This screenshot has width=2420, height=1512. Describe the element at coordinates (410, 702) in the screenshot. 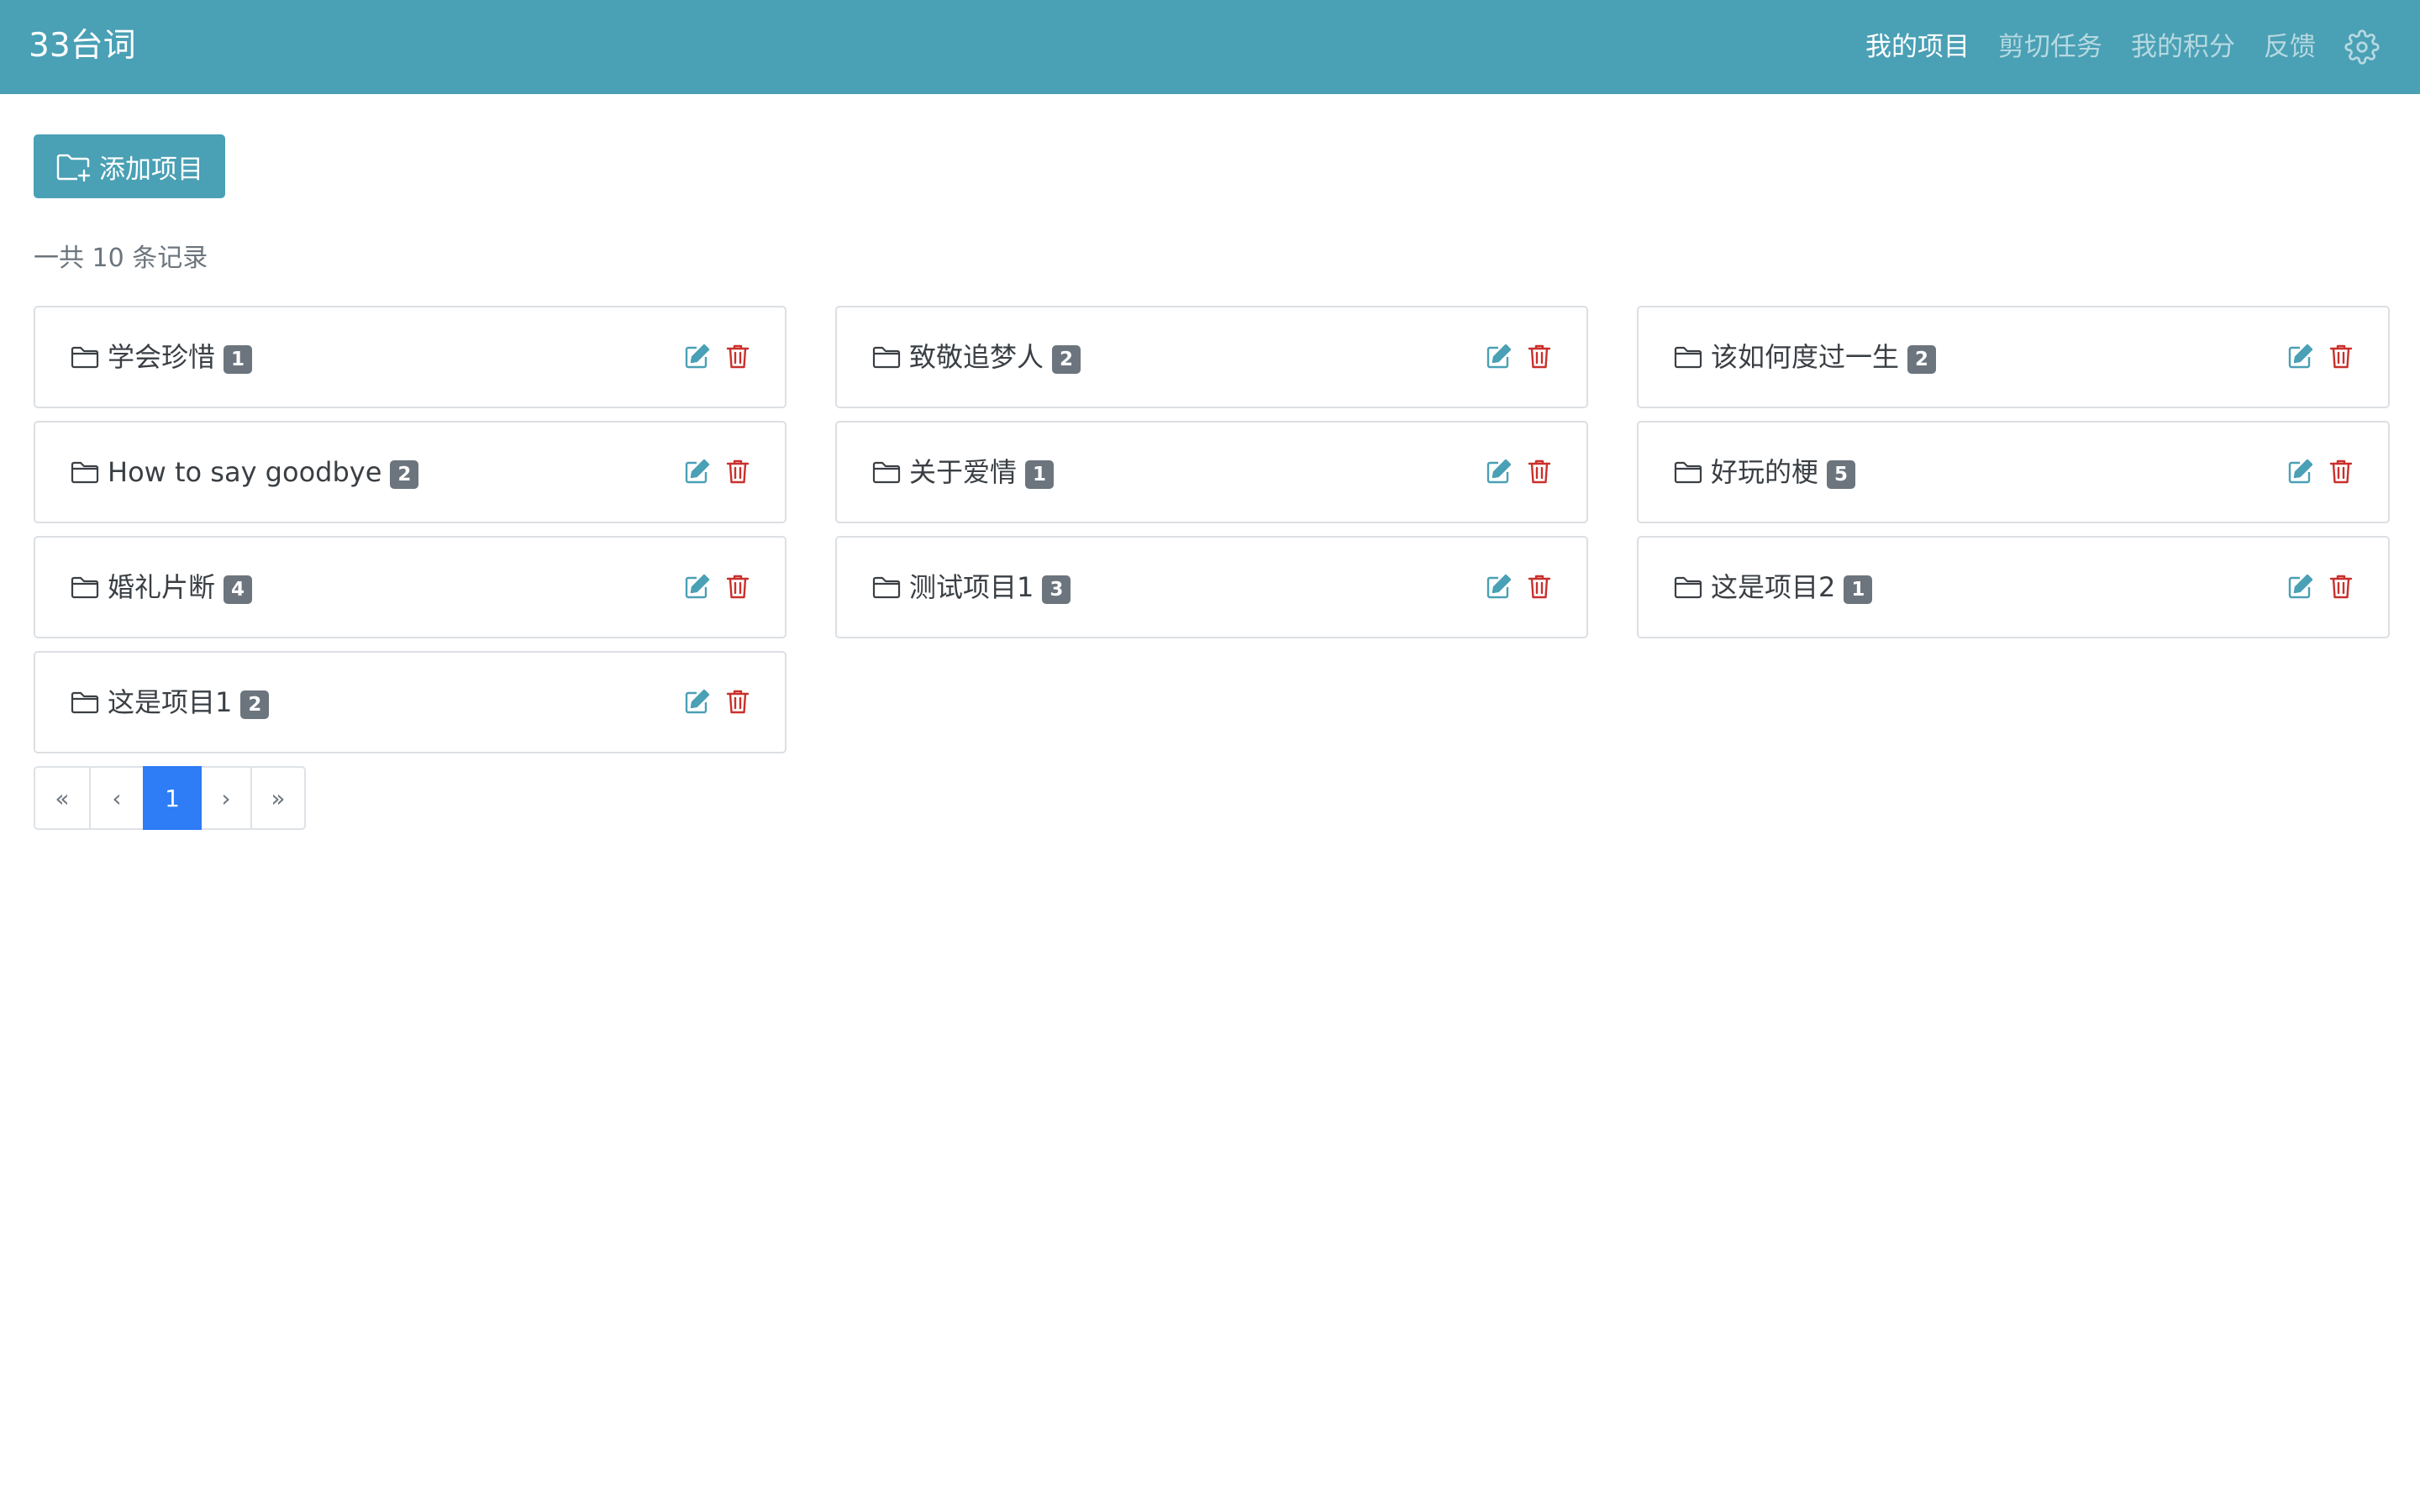

I see `project-card: 这是项目1 2` at that location.